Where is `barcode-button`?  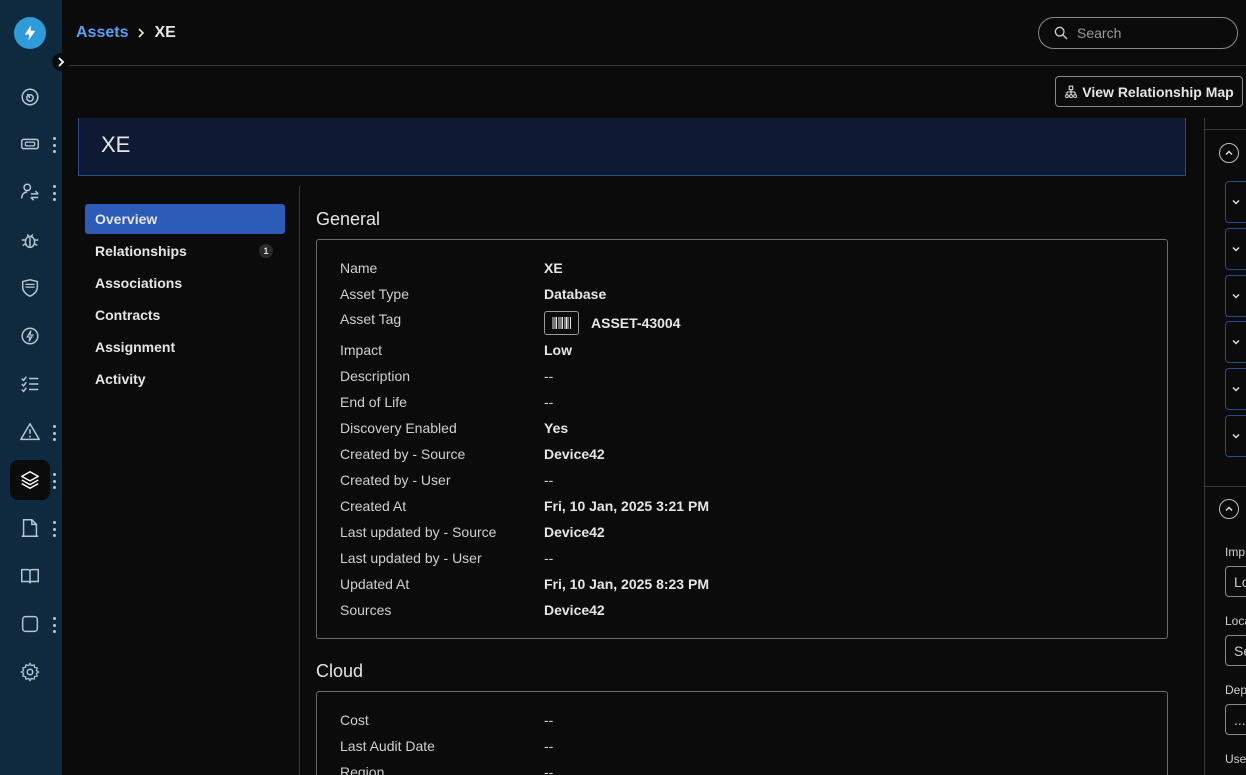
barcode-button is located at coordinates (561, 323).